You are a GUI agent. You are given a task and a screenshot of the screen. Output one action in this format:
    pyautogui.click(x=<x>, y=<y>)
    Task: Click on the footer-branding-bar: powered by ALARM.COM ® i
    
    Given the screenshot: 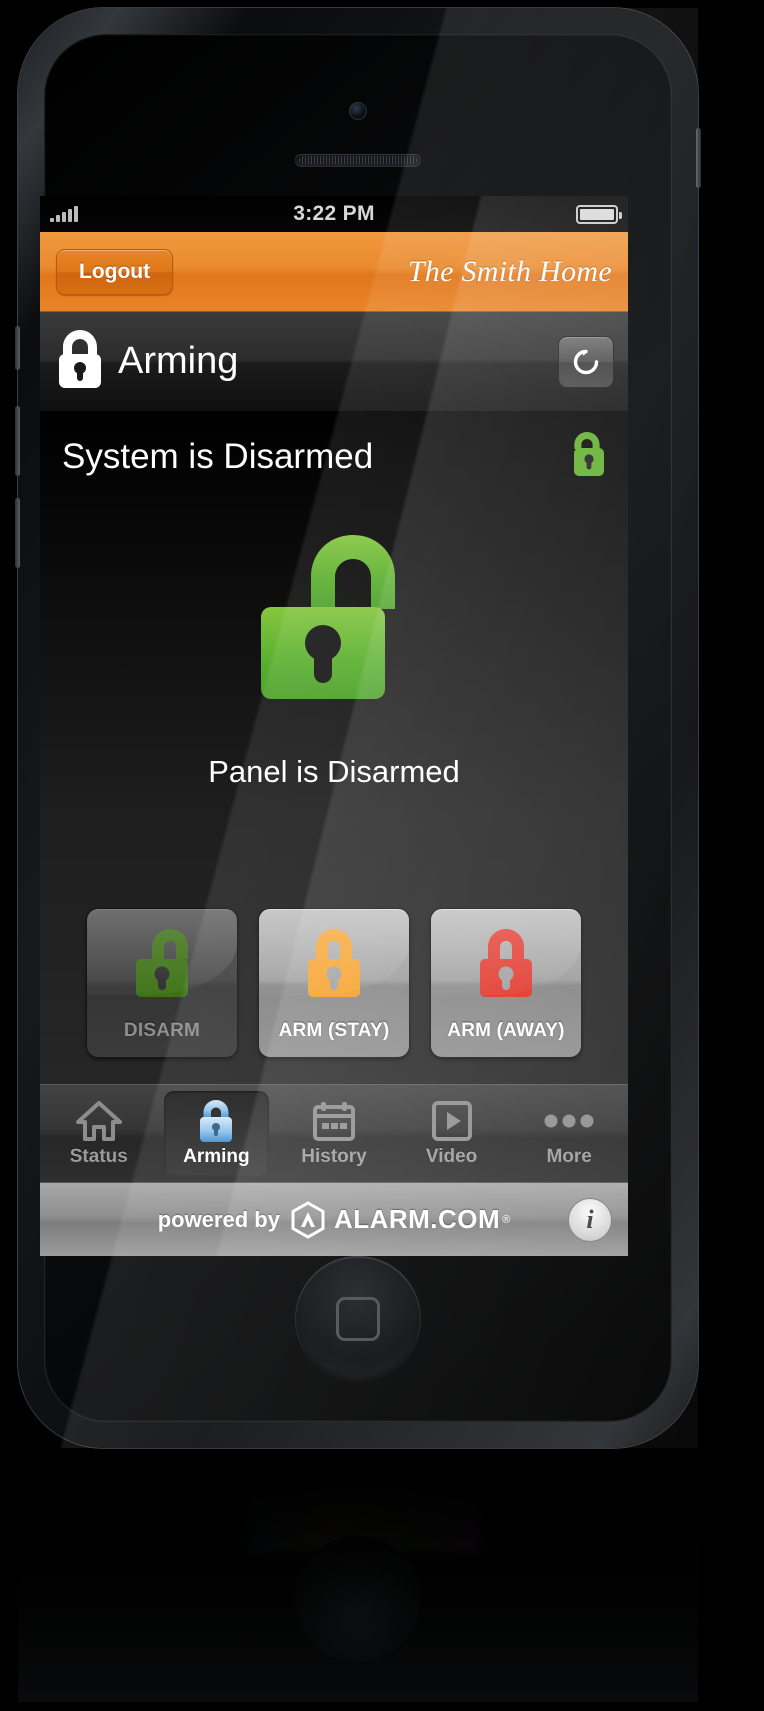 What is the action you would take?
    pyautogui.click(x=334, y=1219)
    